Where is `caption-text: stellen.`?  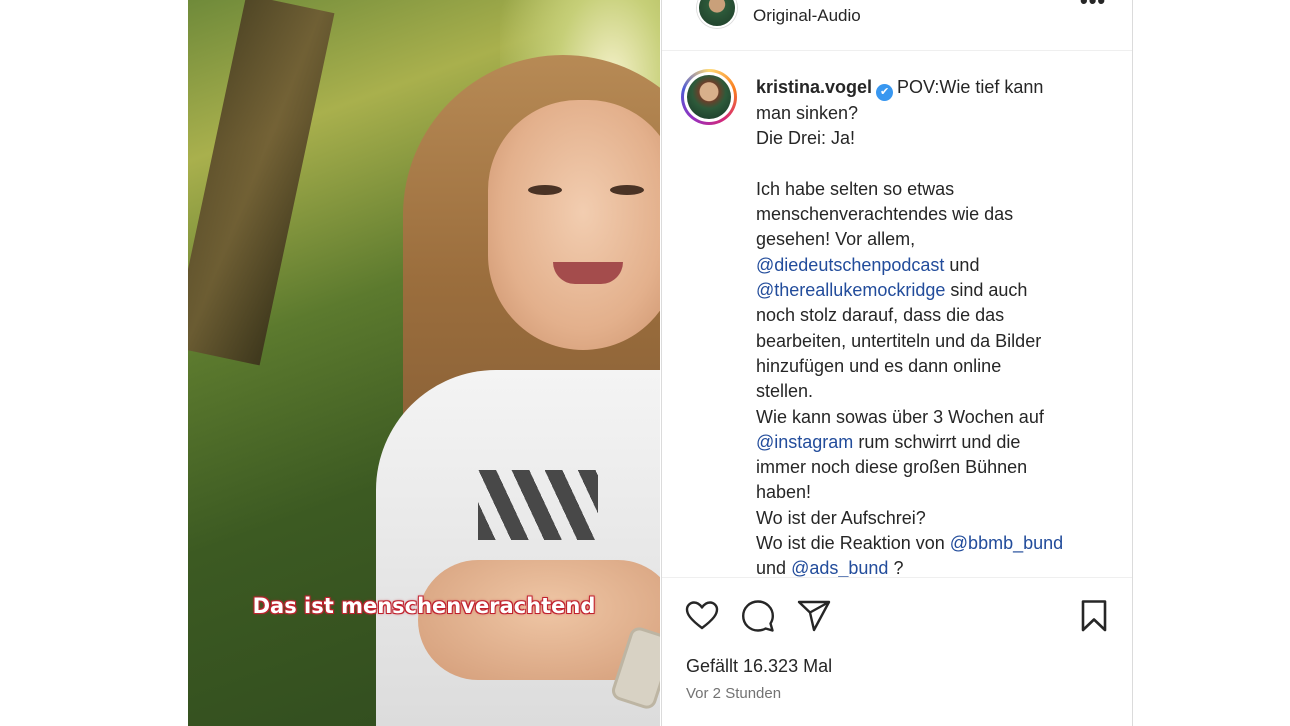
caption-text: stellen. is located at coordinates (785, 391).